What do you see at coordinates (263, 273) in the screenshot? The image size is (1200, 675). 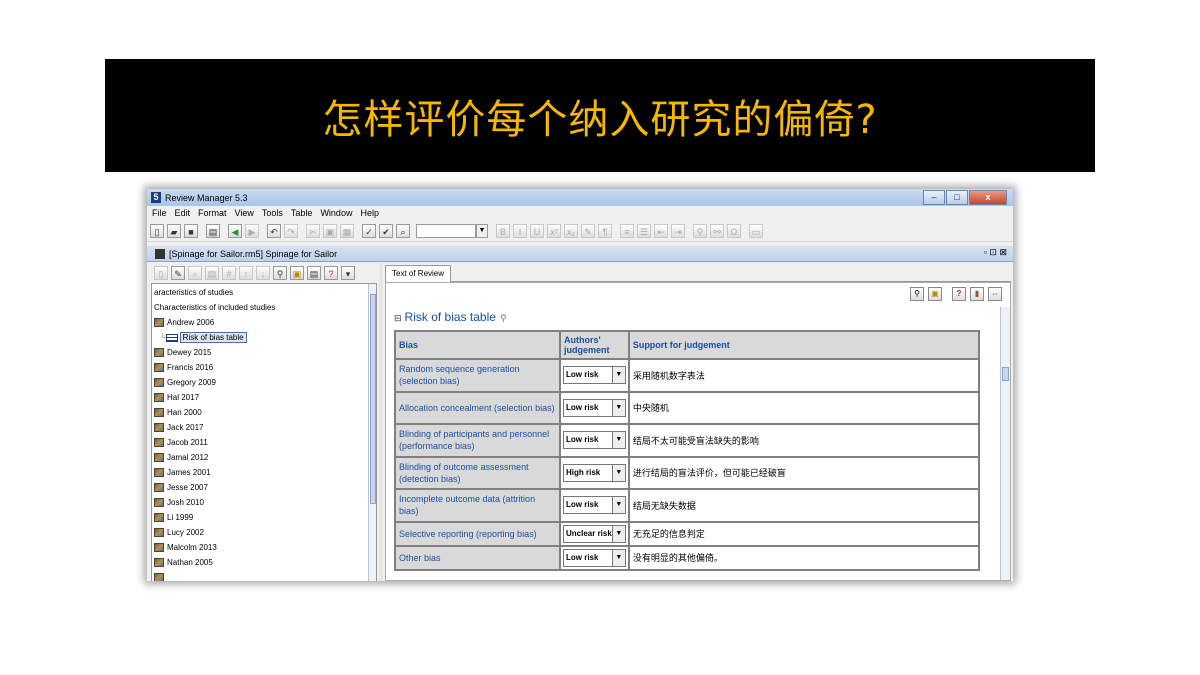 I see `move-down-icon: ↓` at bounding box center [263, 273].